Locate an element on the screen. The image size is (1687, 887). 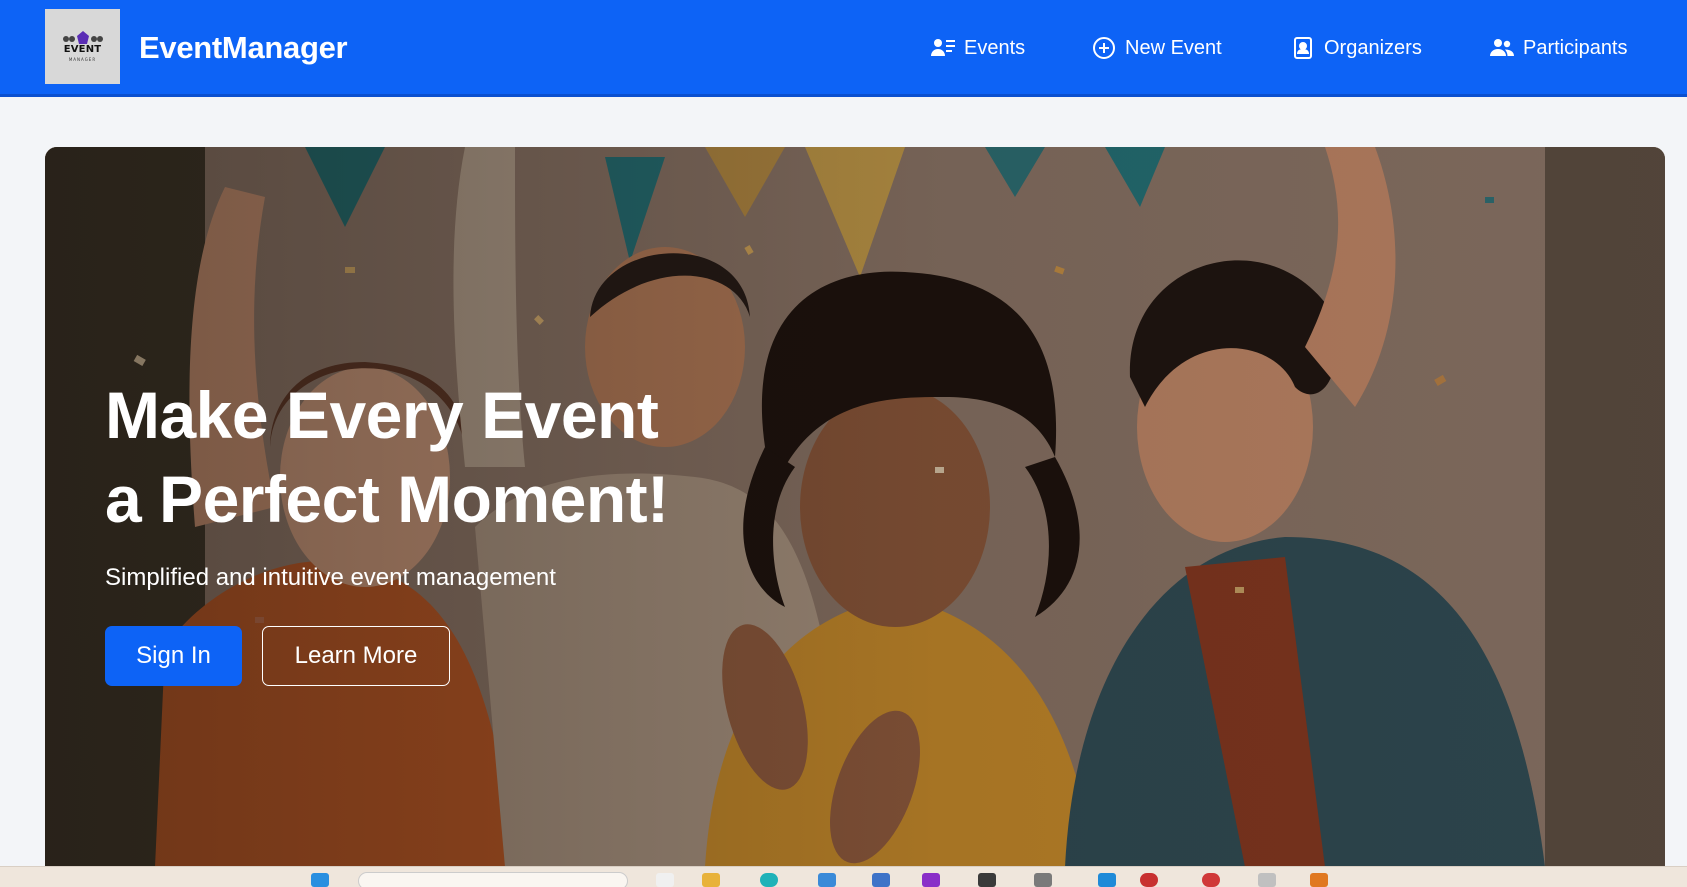
vscode-icon is located at coordinates (1107, 880).